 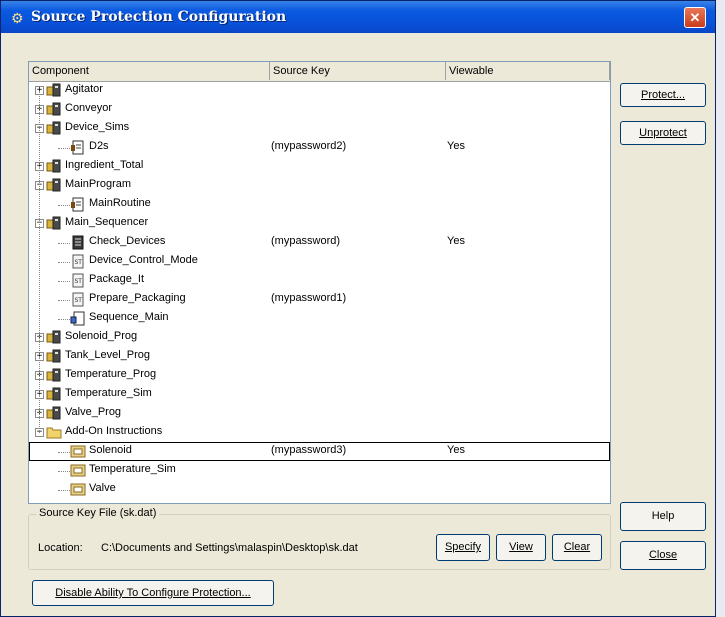 What do you see at coordinates (319, 128) in the screenshot?
I see `tree-row: − Device_Sims` at bounding box center [319, 128].